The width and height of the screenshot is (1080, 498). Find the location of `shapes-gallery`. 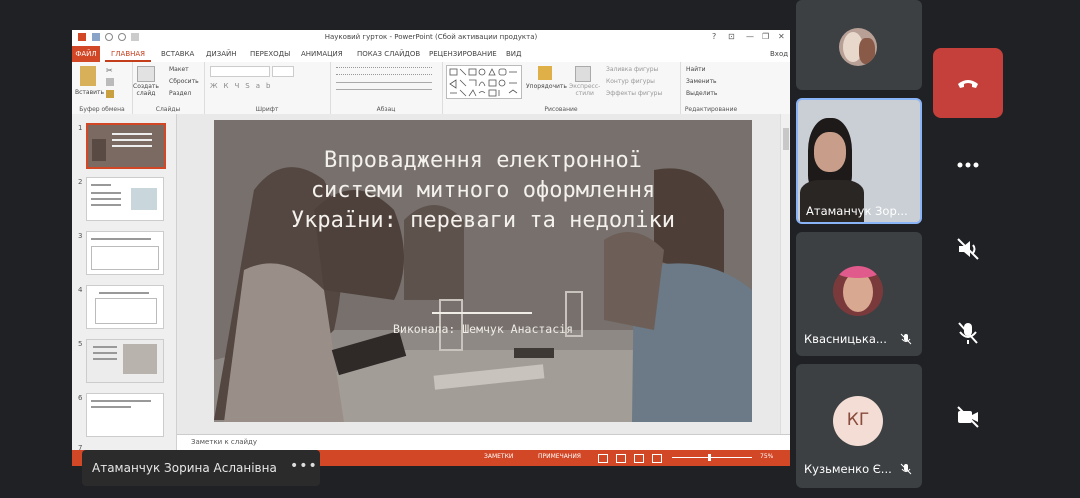

shapes-gallery is located at coordinates (484, 82).